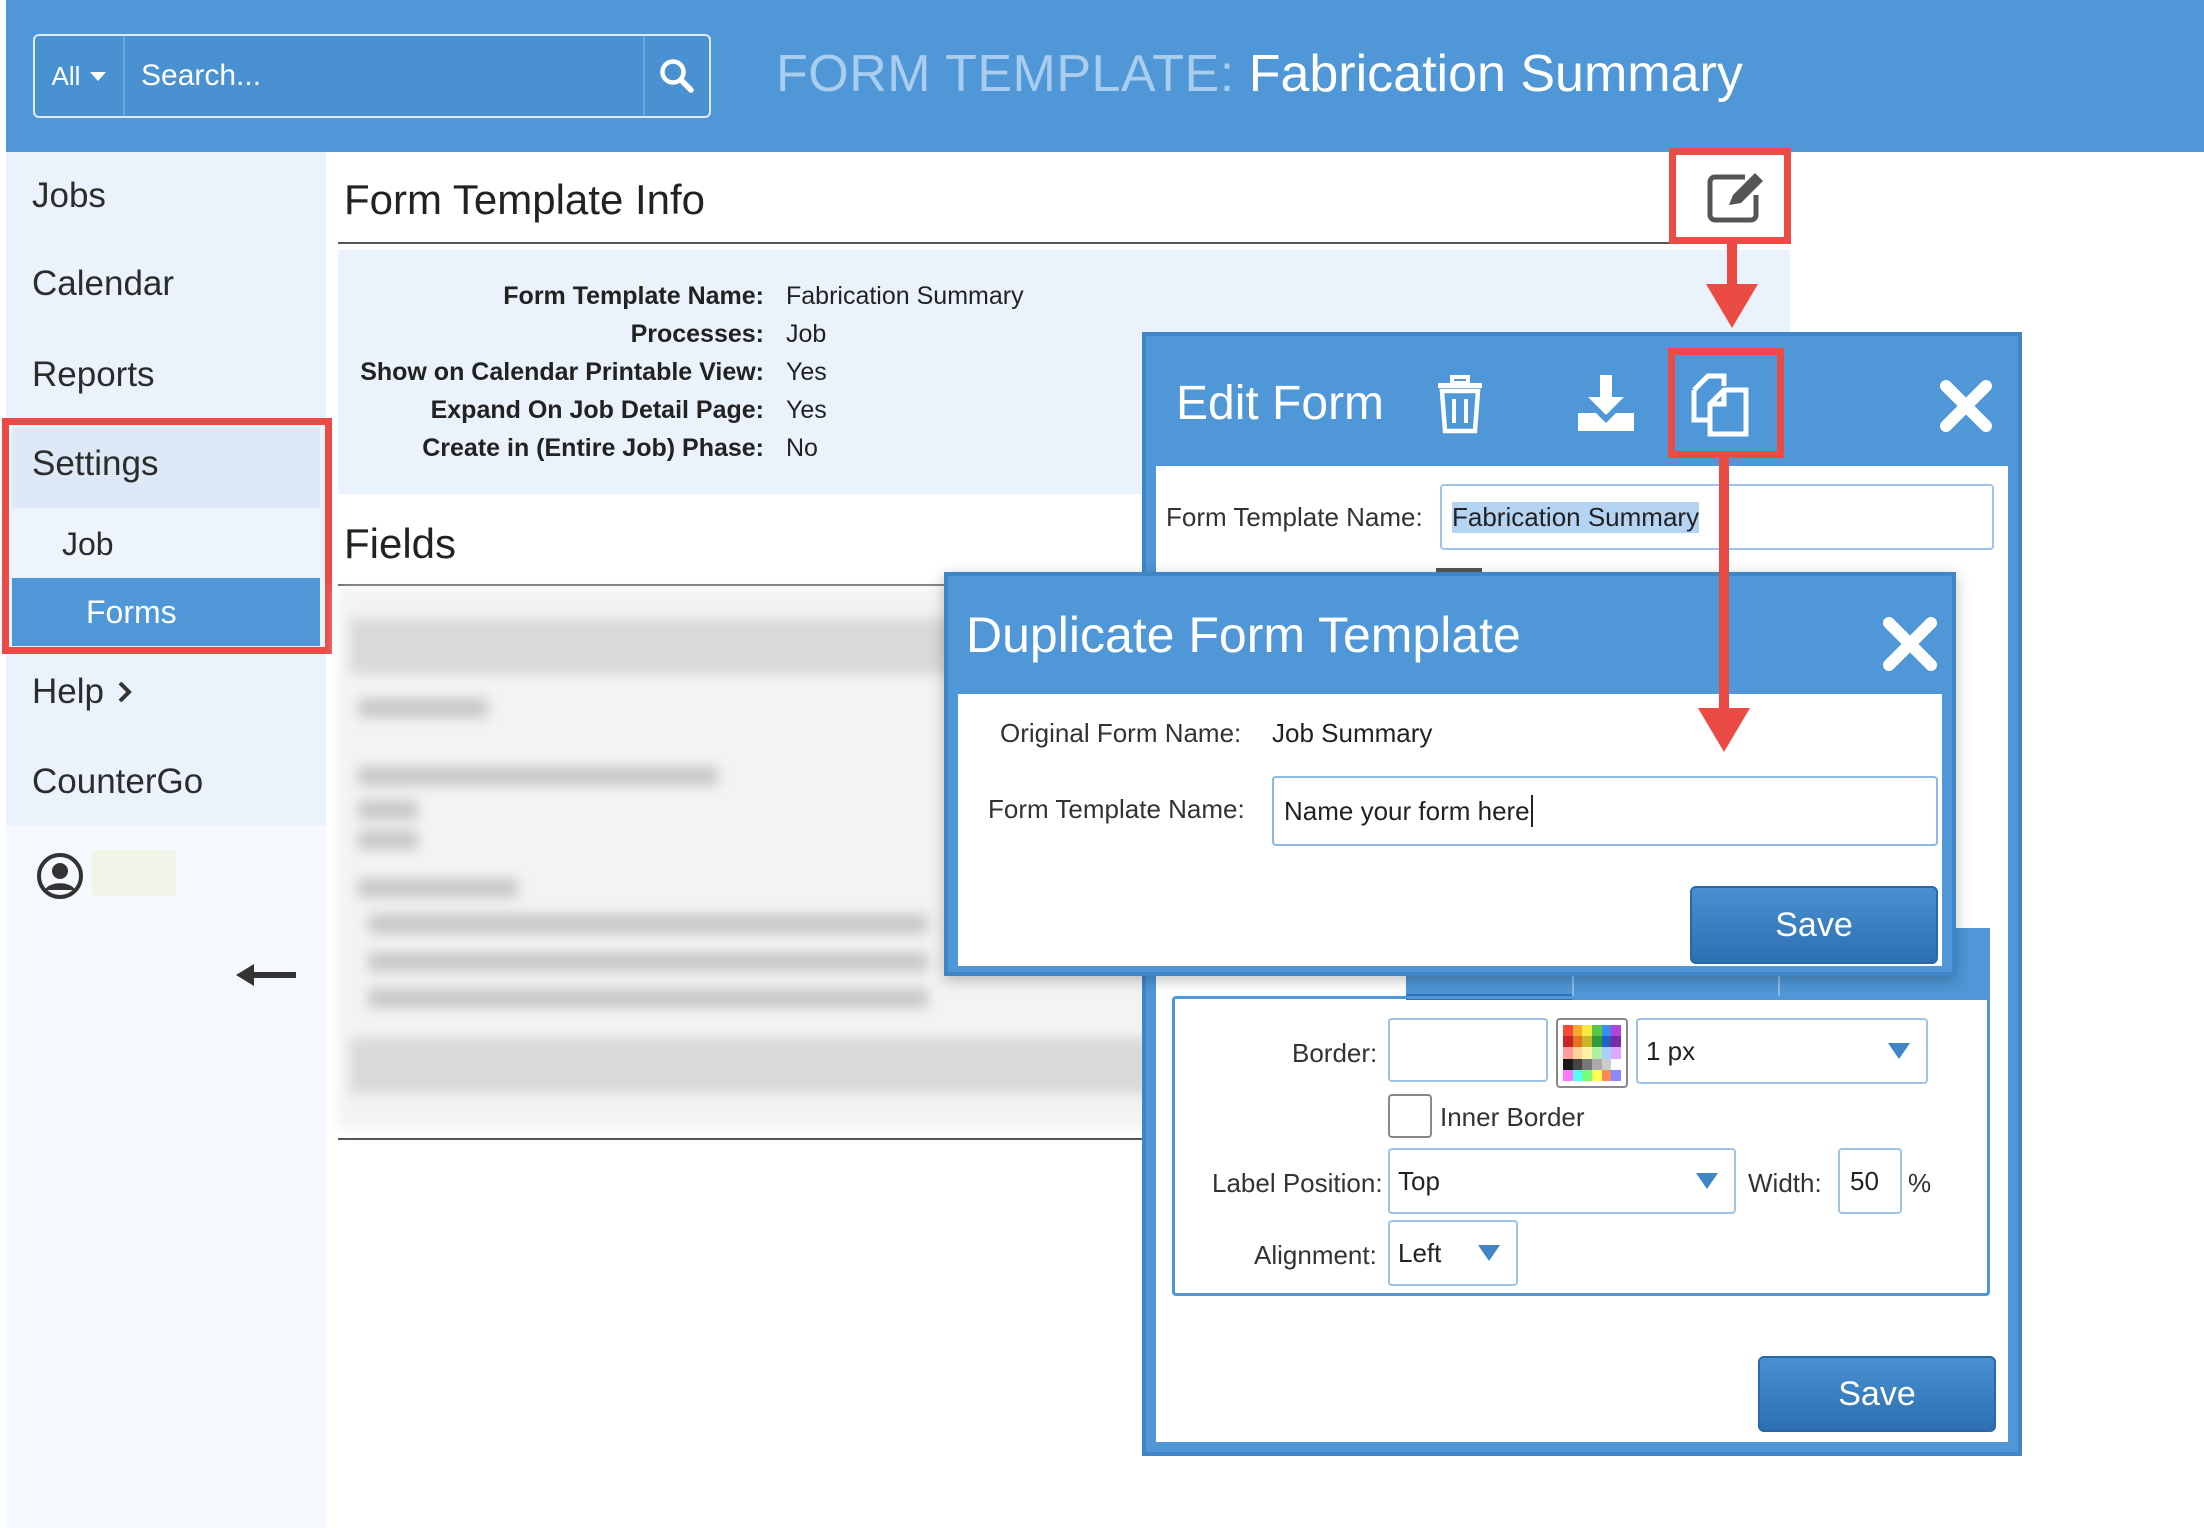  What do you see at coordinates (1064, 243) in the screenshot?
I see `info-divider` at bounding box center [1064, 243].